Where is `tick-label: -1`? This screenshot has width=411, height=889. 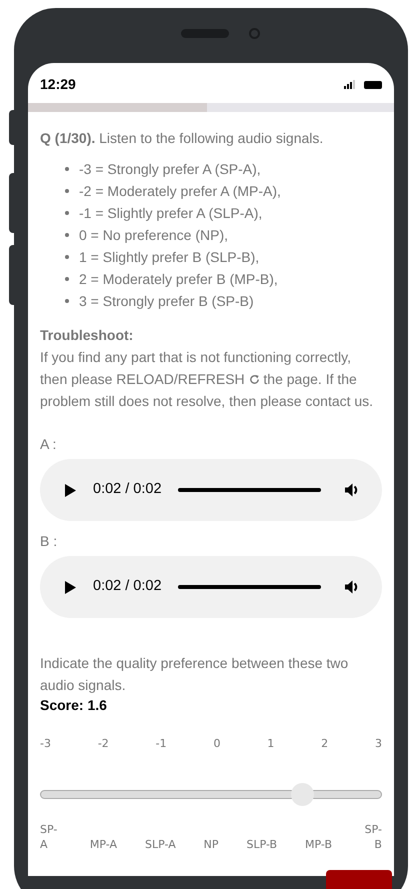 tick-label: -1 is located at coordinates (161, 744).